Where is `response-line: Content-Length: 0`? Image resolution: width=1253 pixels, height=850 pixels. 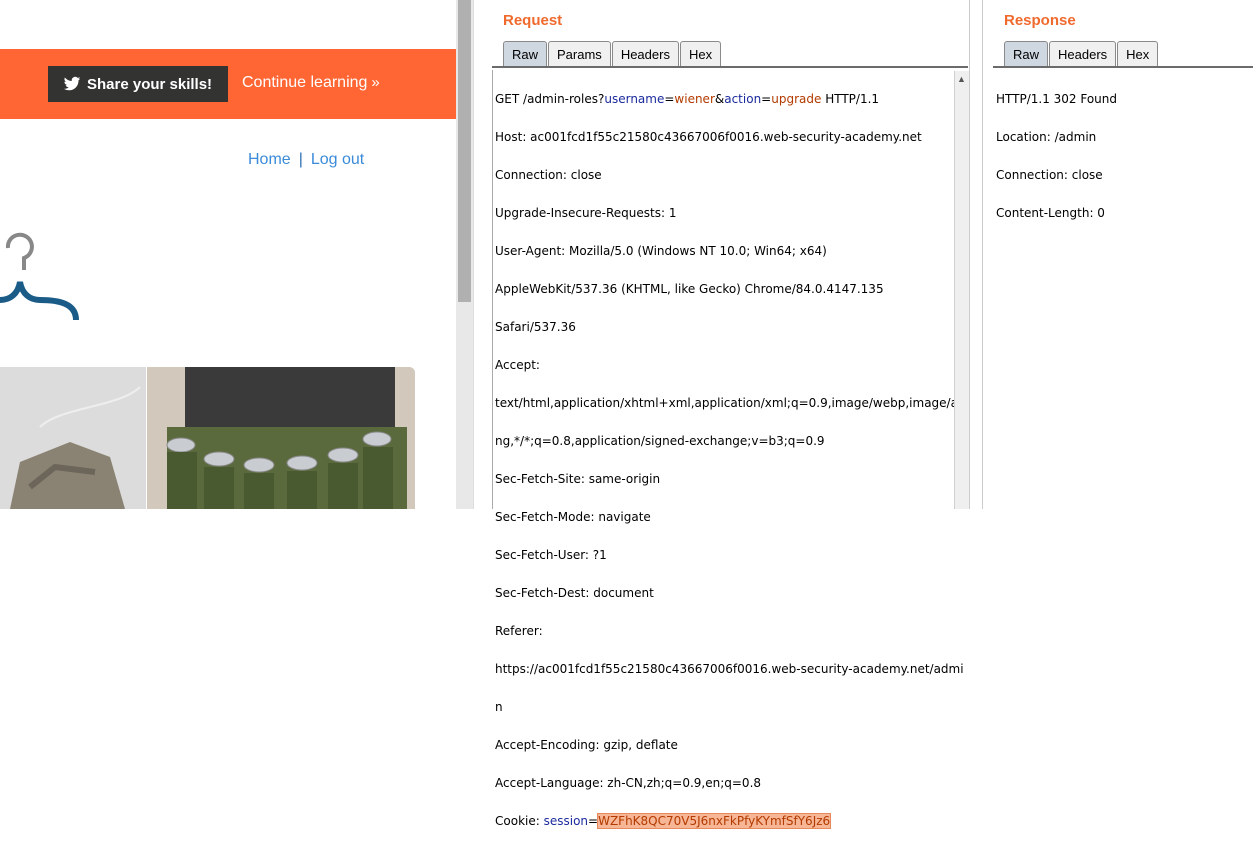
response-line: Content-Length: 0 is located at coordinates (1050, 213).